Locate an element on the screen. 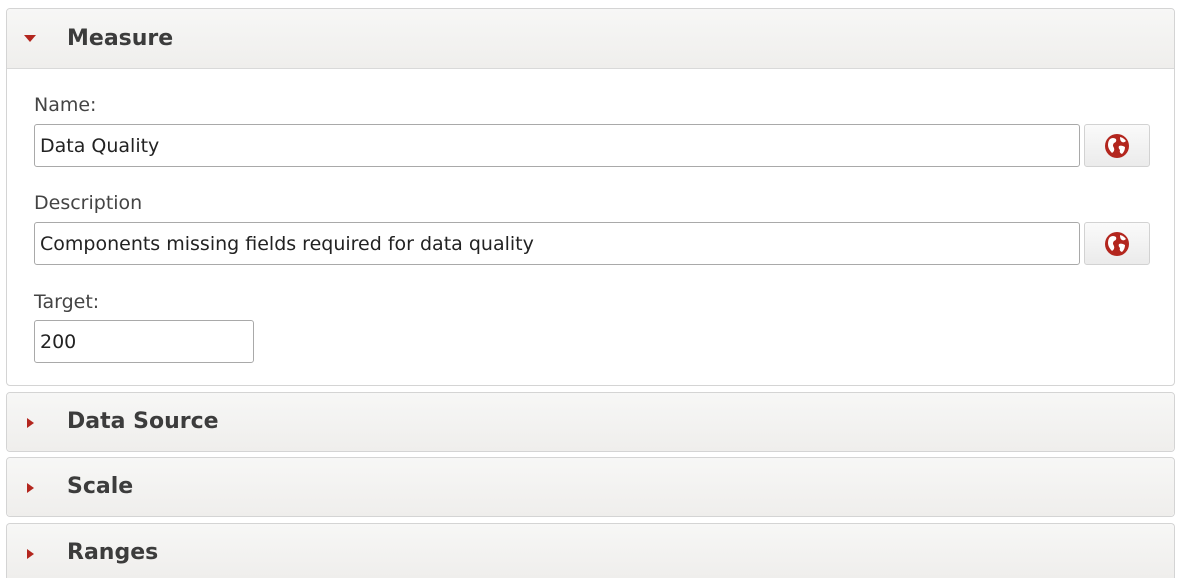 The width and height of the screenshot is (1178, 582). description-translate-button is located at coordinates (1117, 243).